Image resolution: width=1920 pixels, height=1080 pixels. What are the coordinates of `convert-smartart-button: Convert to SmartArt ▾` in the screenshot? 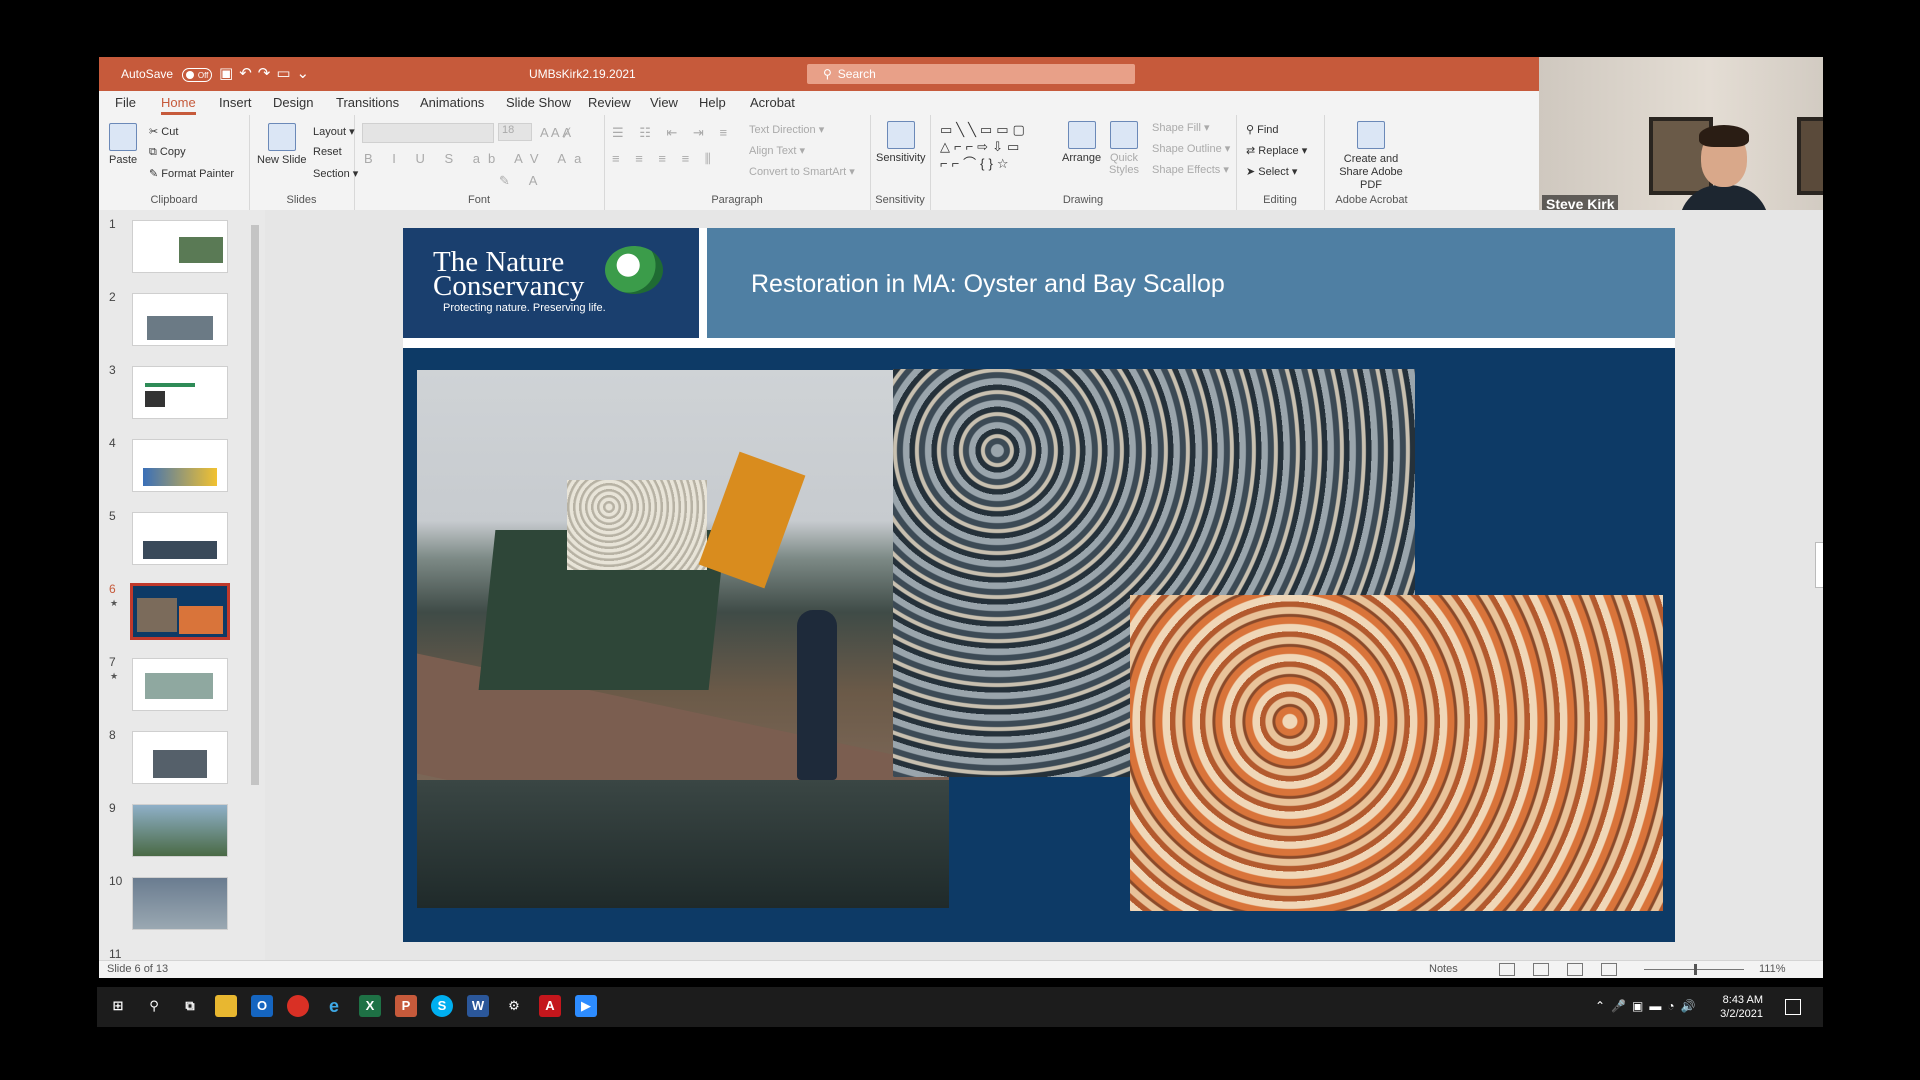 It's located at (802, 171).